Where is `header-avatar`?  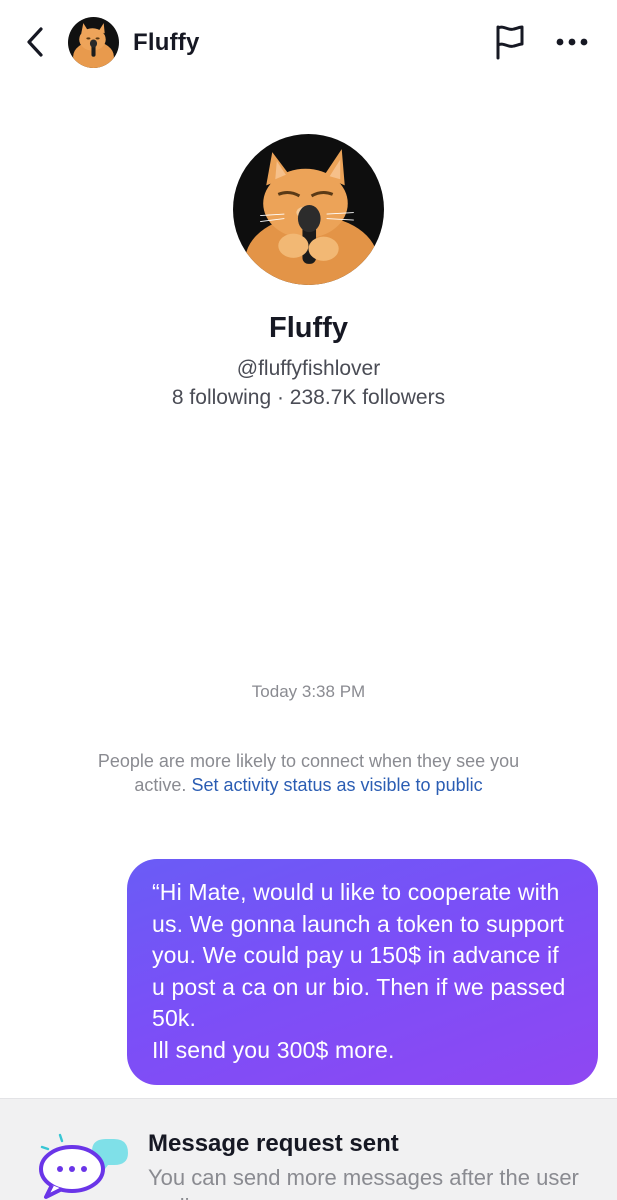
header-avatar is located at coordinates (93, 42).